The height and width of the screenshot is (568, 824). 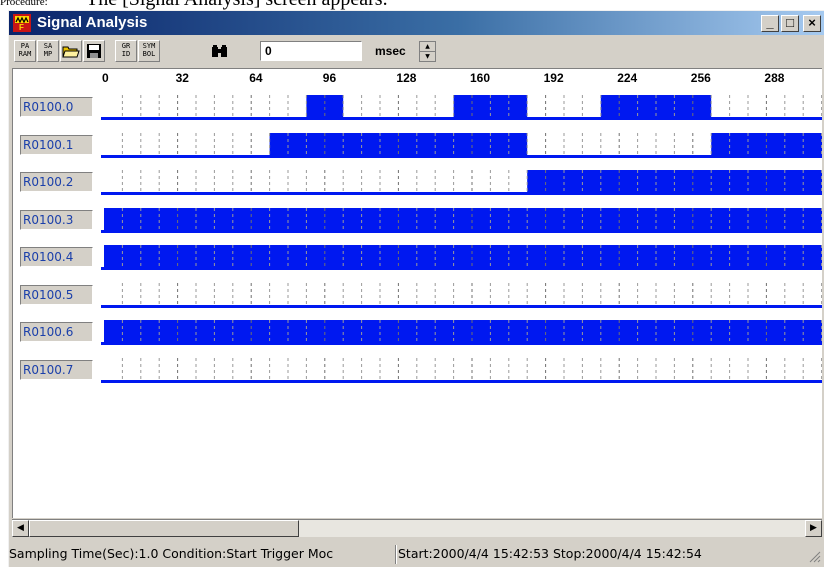 I want to click on grid-button: GR ID, so click(x=126, y=51).